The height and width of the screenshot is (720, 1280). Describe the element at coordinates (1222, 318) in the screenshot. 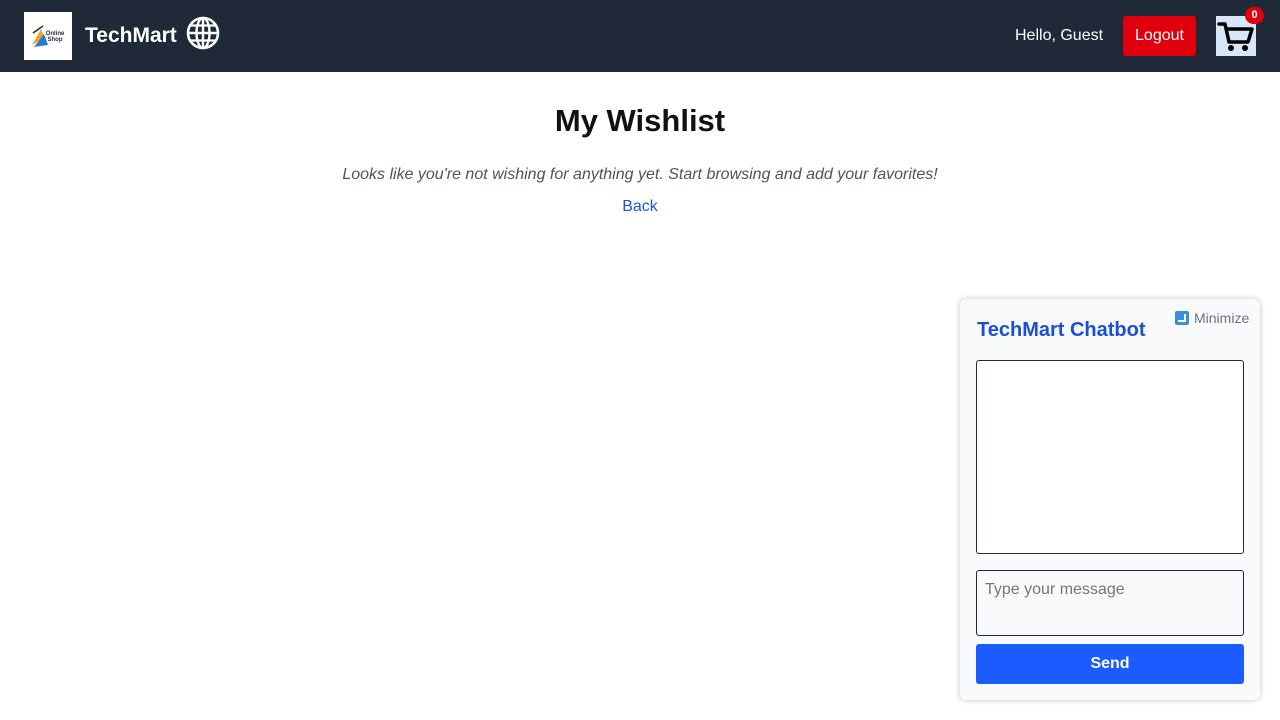

I see `minimize-label: Minimize` at that location.